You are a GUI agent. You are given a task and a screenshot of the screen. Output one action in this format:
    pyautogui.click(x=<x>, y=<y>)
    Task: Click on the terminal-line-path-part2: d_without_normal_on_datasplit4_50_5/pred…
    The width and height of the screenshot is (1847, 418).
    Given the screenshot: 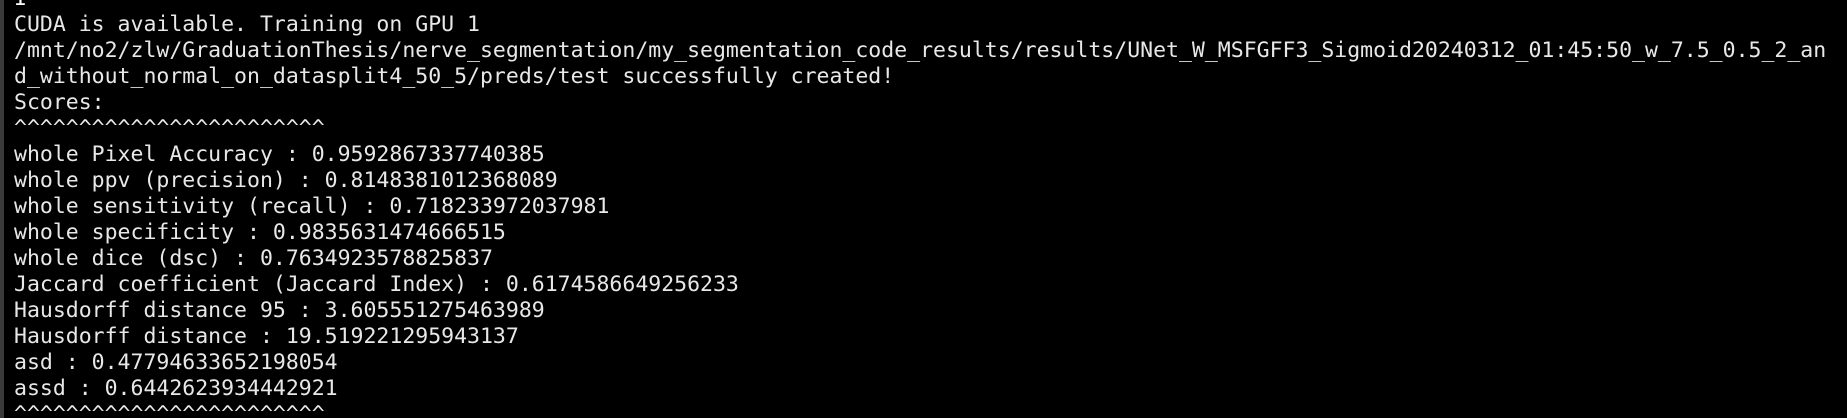 What is the action you would take?
    pyautogui.click(x=454, y=76)
    